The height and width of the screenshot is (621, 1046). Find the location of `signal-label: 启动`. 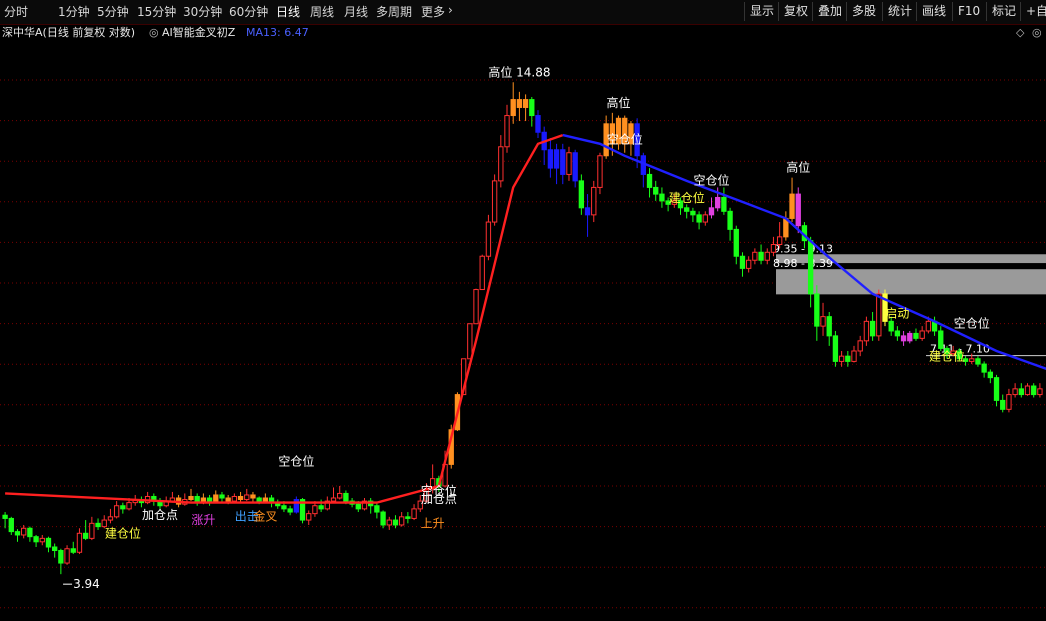

signal-label: 启动 is located at coordinates (897, 314).